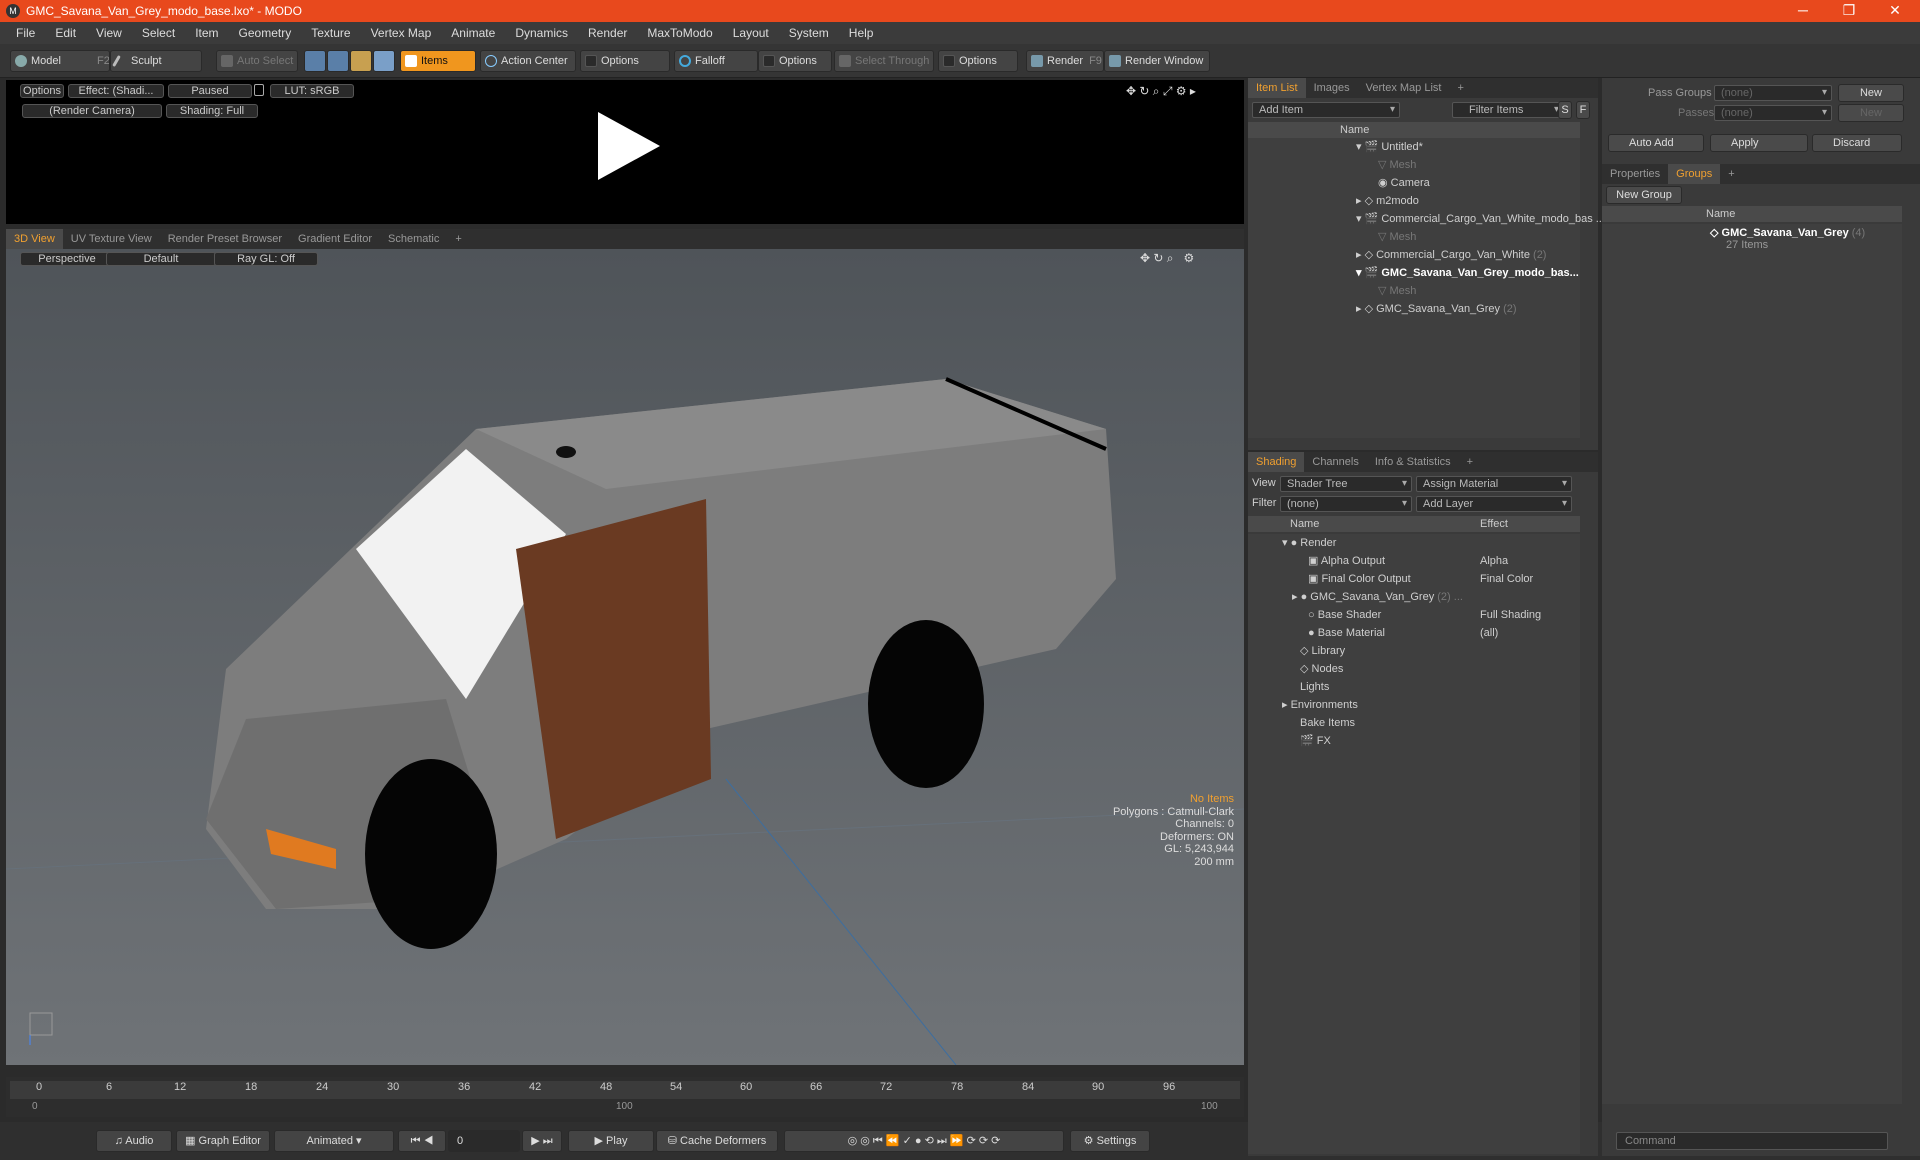 The height and width of the screenshot is (1160, 1920). What do you see at coordinates (1694, 174) in the screenshot?
I see `tab-groups: Groups` at bounding box center [1694, 174].